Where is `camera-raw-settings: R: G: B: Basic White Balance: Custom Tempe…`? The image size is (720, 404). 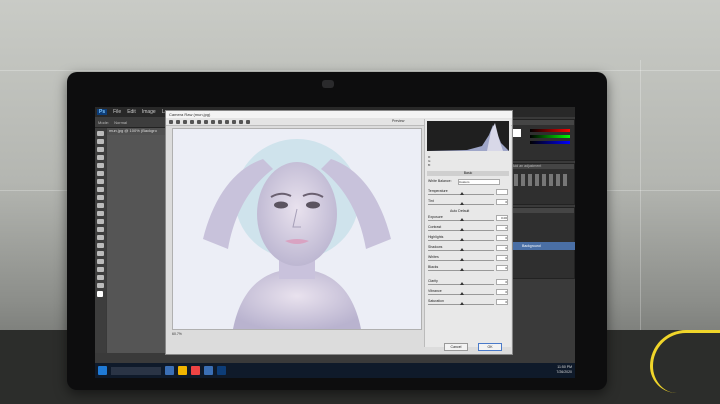 camera-raw-settings: R: G: B: Basic White Balance: Custom Tempe… is located at coordinates (467, 233).